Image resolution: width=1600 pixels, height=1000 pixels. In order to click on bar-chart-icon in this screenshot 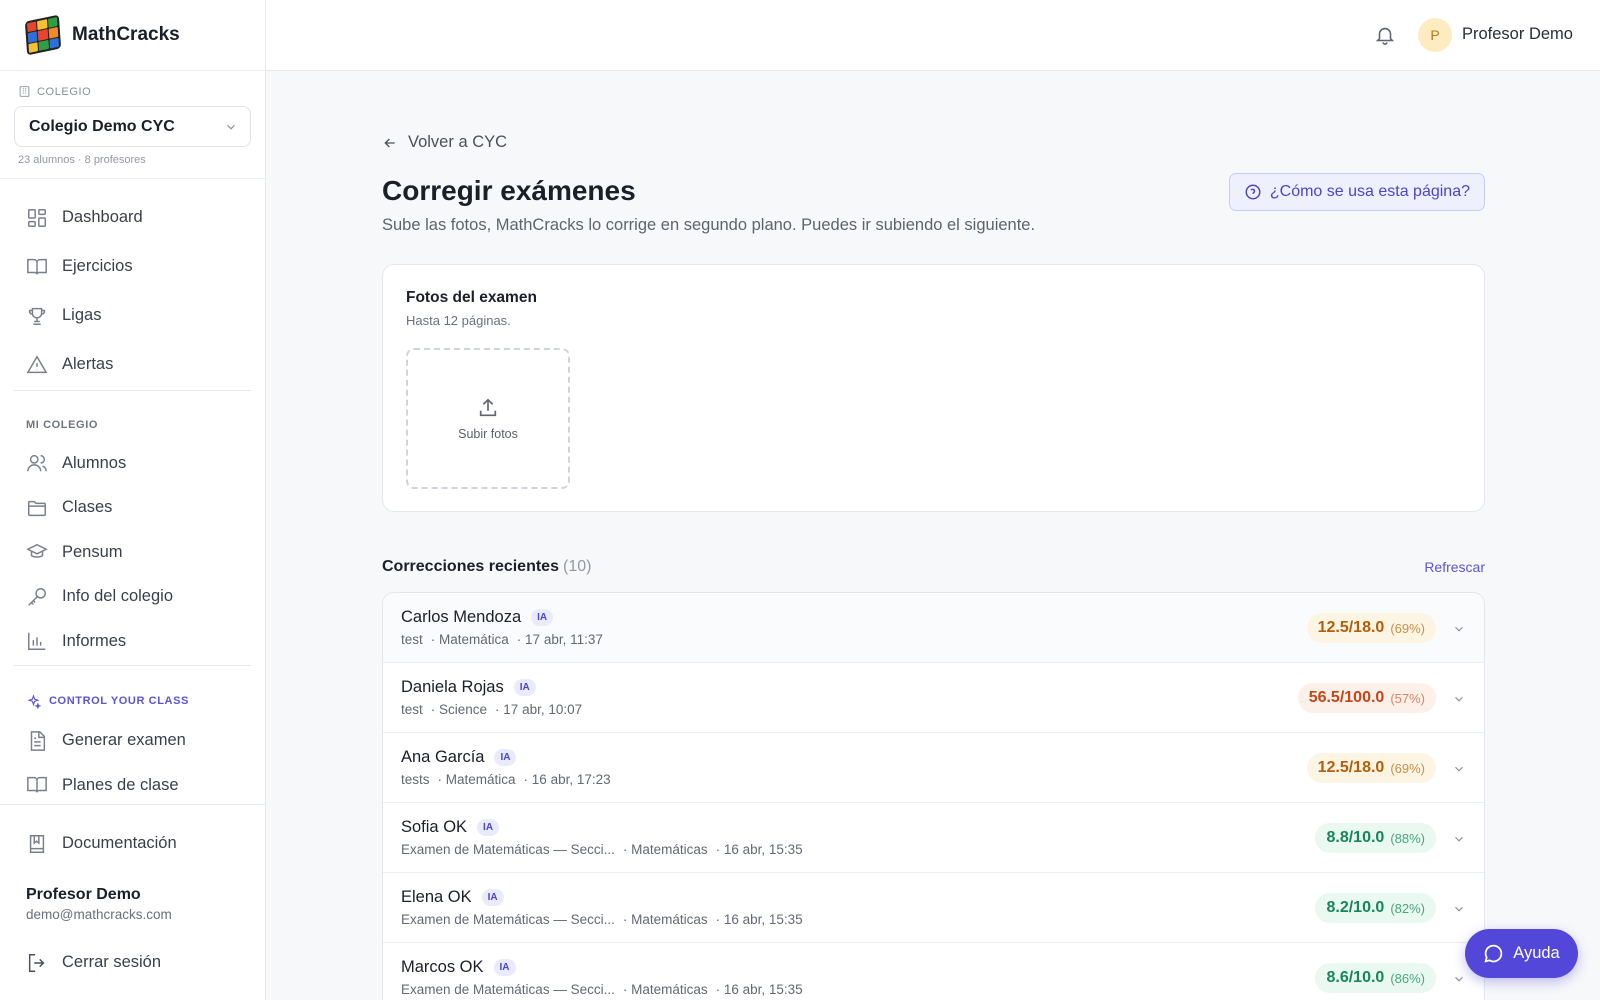, I will do `click(37, 642)`.